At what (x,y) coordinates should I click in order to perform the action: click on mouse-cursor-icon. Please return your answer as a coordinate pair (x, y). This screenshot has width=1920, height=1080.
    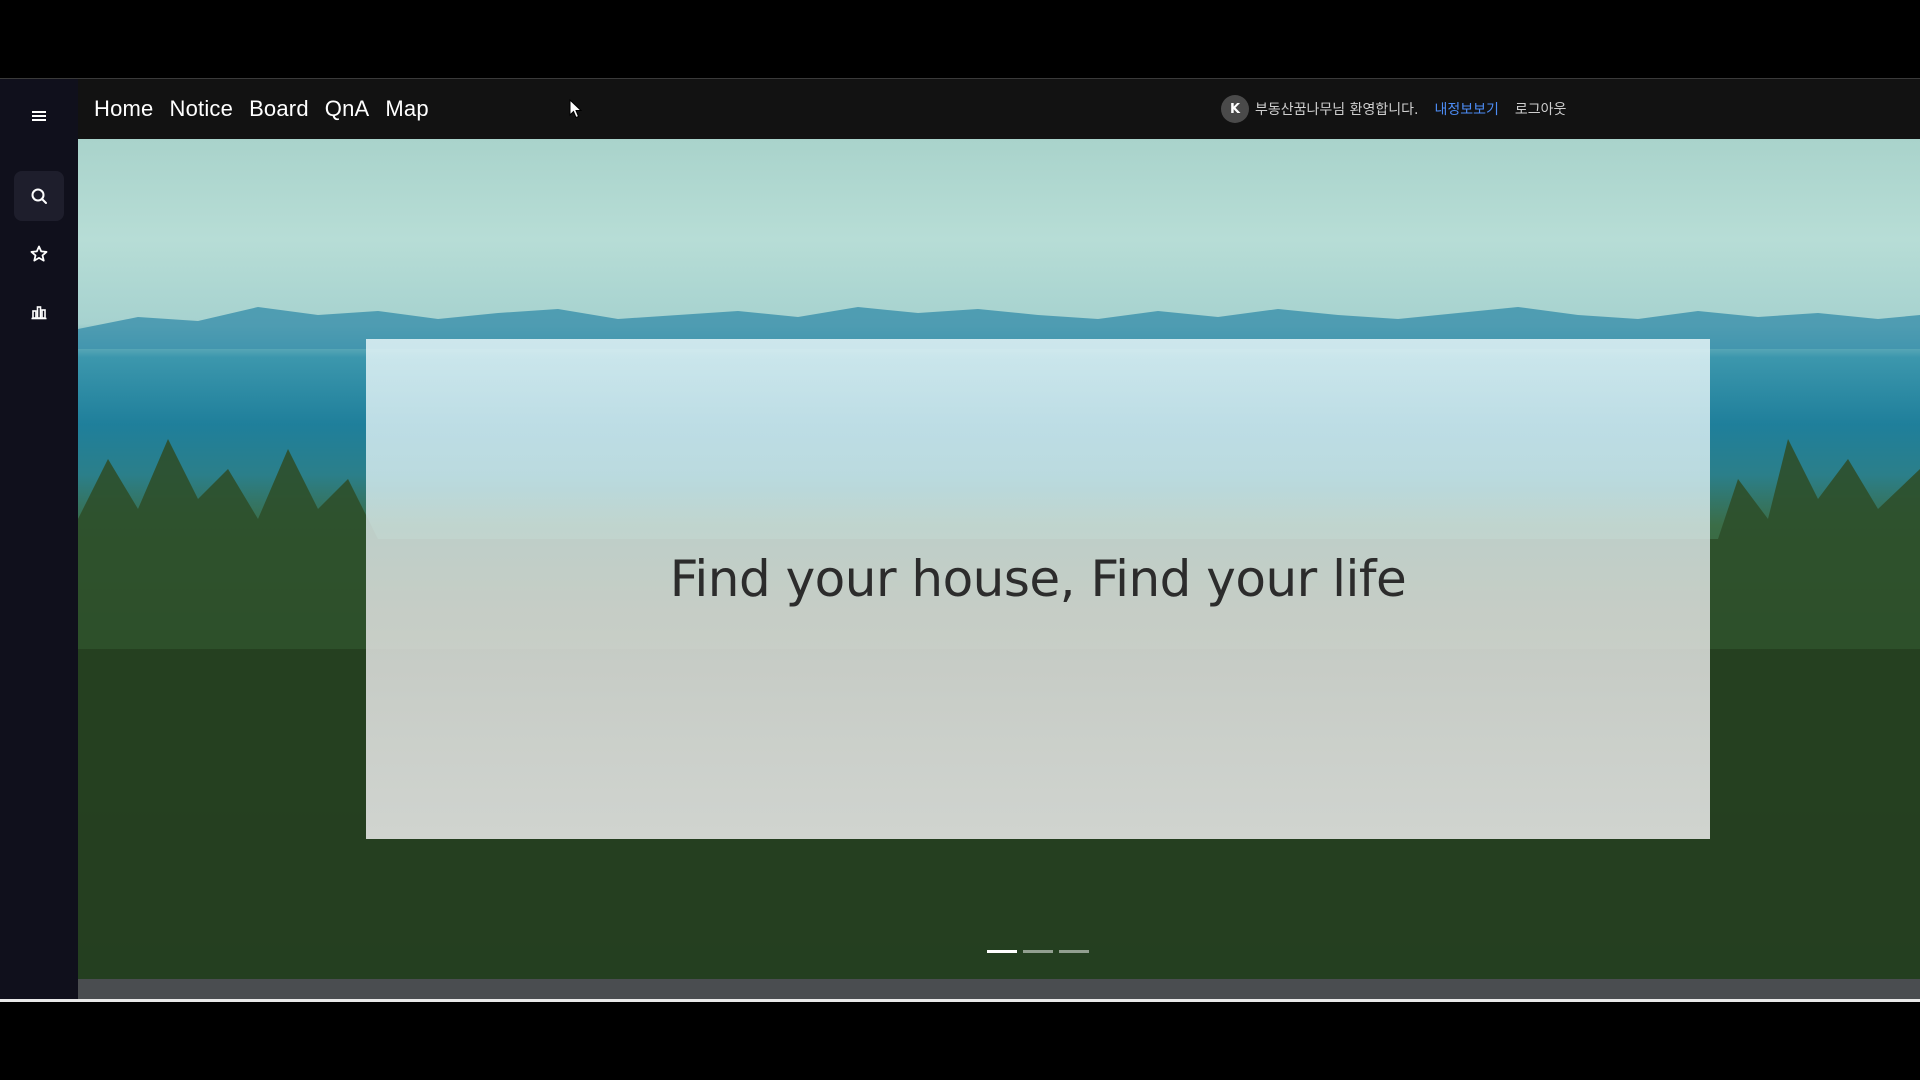
    Looking at the image, I should click on (576, 109).